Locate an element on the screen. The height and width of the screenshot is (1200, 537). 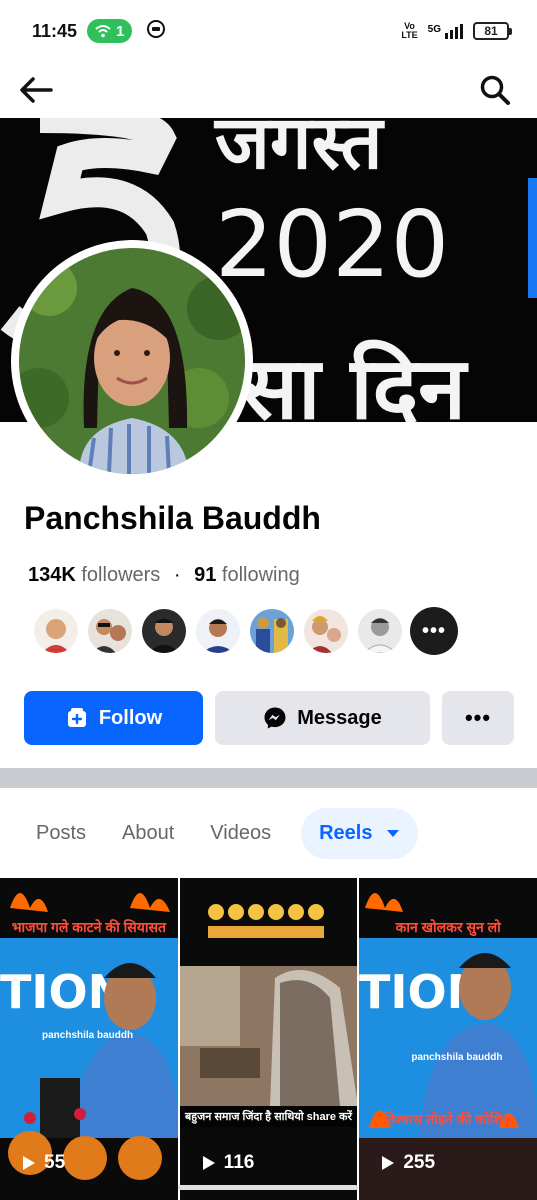
profile-avatar is located at coordinates (132, 361).